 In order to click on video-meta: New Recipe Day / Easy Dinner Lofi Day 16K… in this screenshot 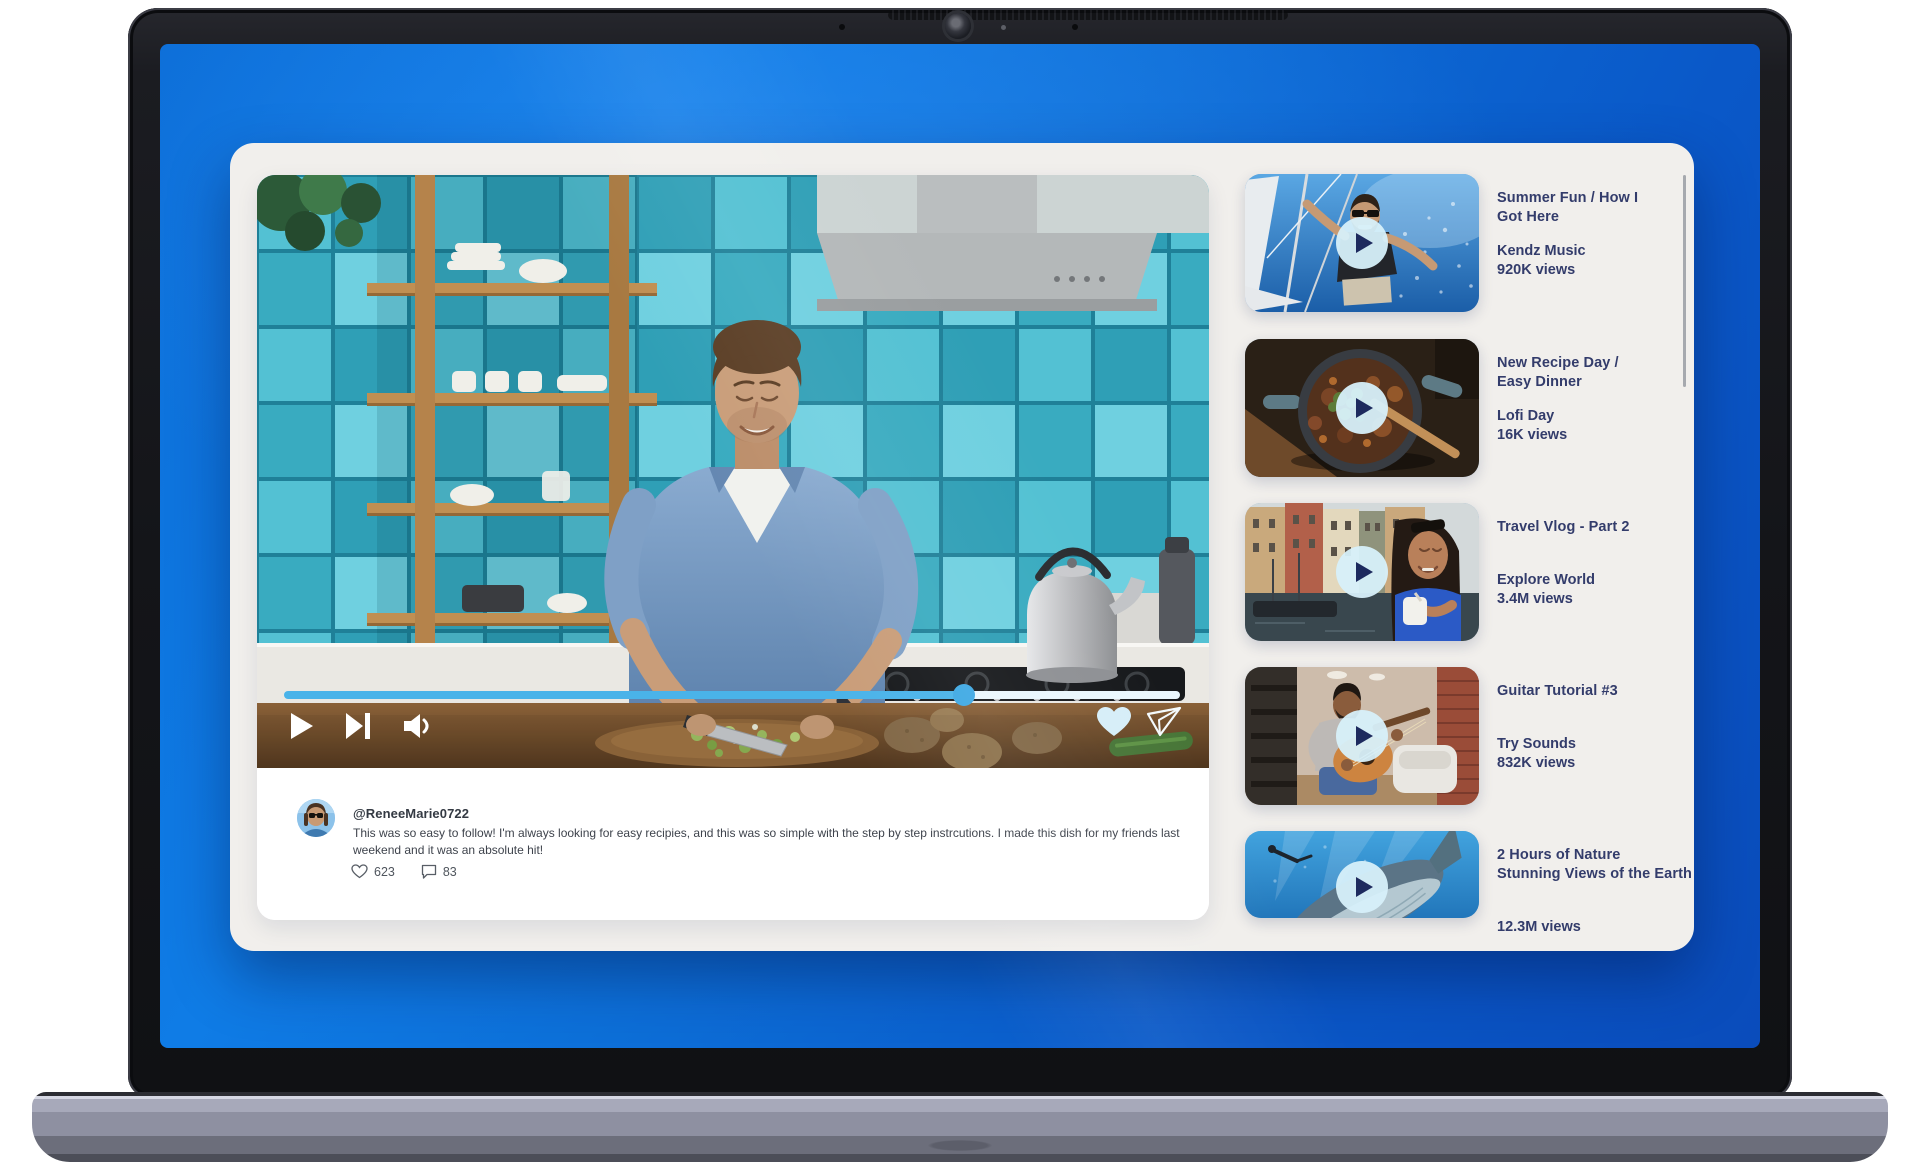, I will do `click(1598, 399)`.